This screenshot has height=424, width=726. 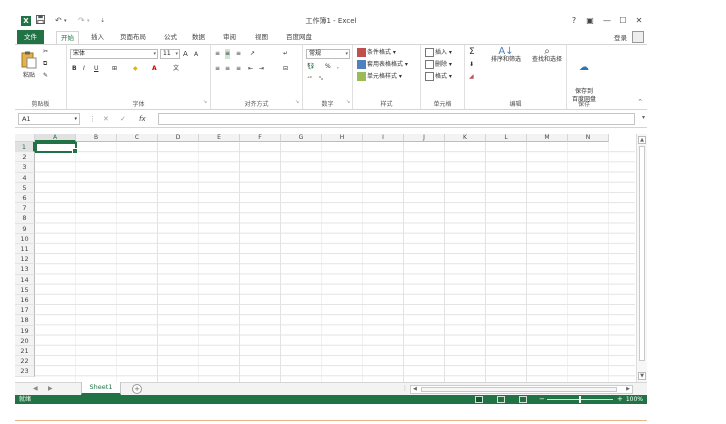 I want to click on row-header: 19, so click(x=25, y=330).